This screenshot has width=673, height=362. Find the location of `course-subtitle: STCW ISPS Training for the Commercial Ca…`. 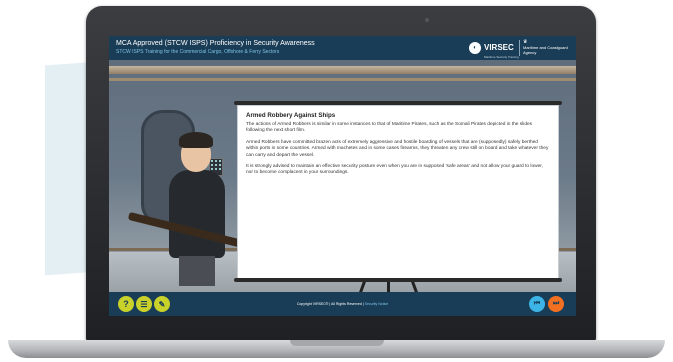

course-subtitle: STCW ISPS Training for the Commercial Ca… is located at coordinates (198, 52).